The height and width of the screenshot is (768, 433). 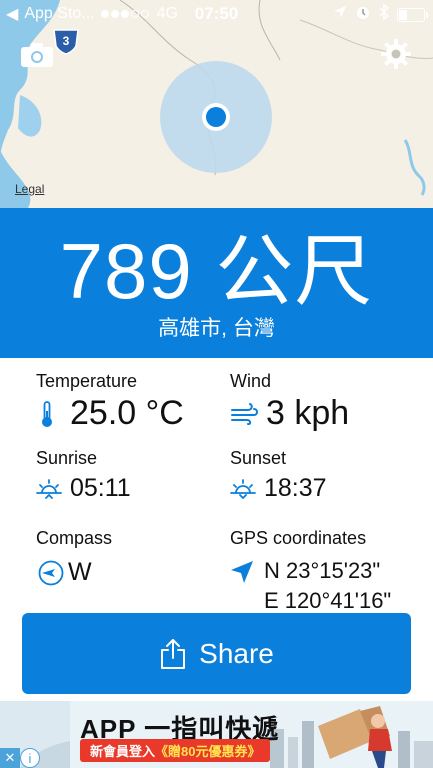 What do you see at coordinates (49, 488) in the screenshot?
I see `sunrise-icon` at bounding box center [49, 488].